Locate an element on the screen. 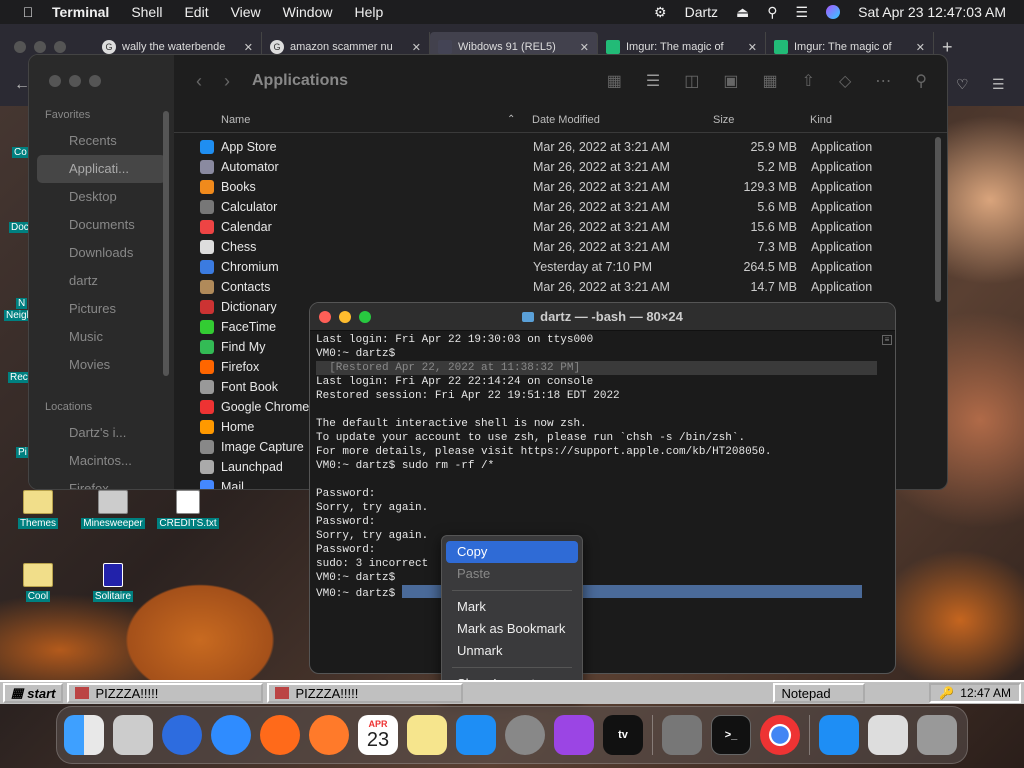 The width and height of the screenshot is (1024, 768). apple-tv-icon: tv is located at coordinates (623, 735).